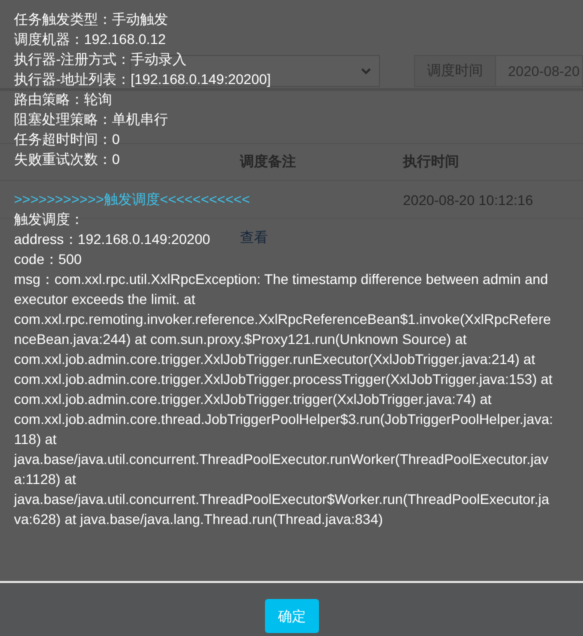 The width and height of the screenshot is (583, 636). I want to click on info-line: 阻塞处理策略：单机串行, so click(91, 119).